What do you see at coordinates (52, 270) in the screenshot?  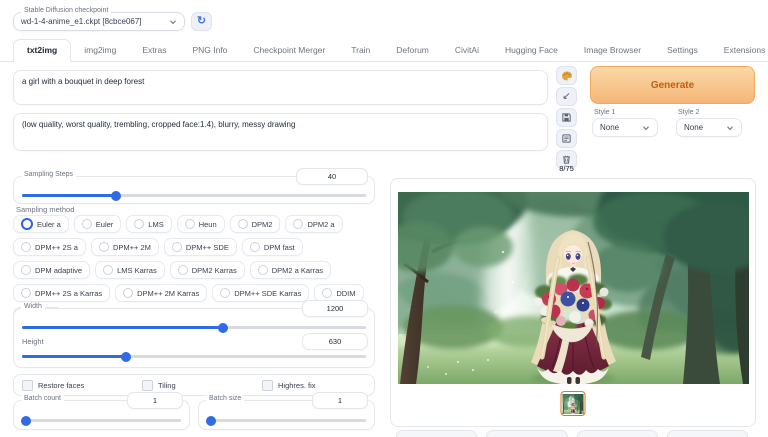 I see `sampler-option: DPM adaptive` at bounding box center [52, 270].